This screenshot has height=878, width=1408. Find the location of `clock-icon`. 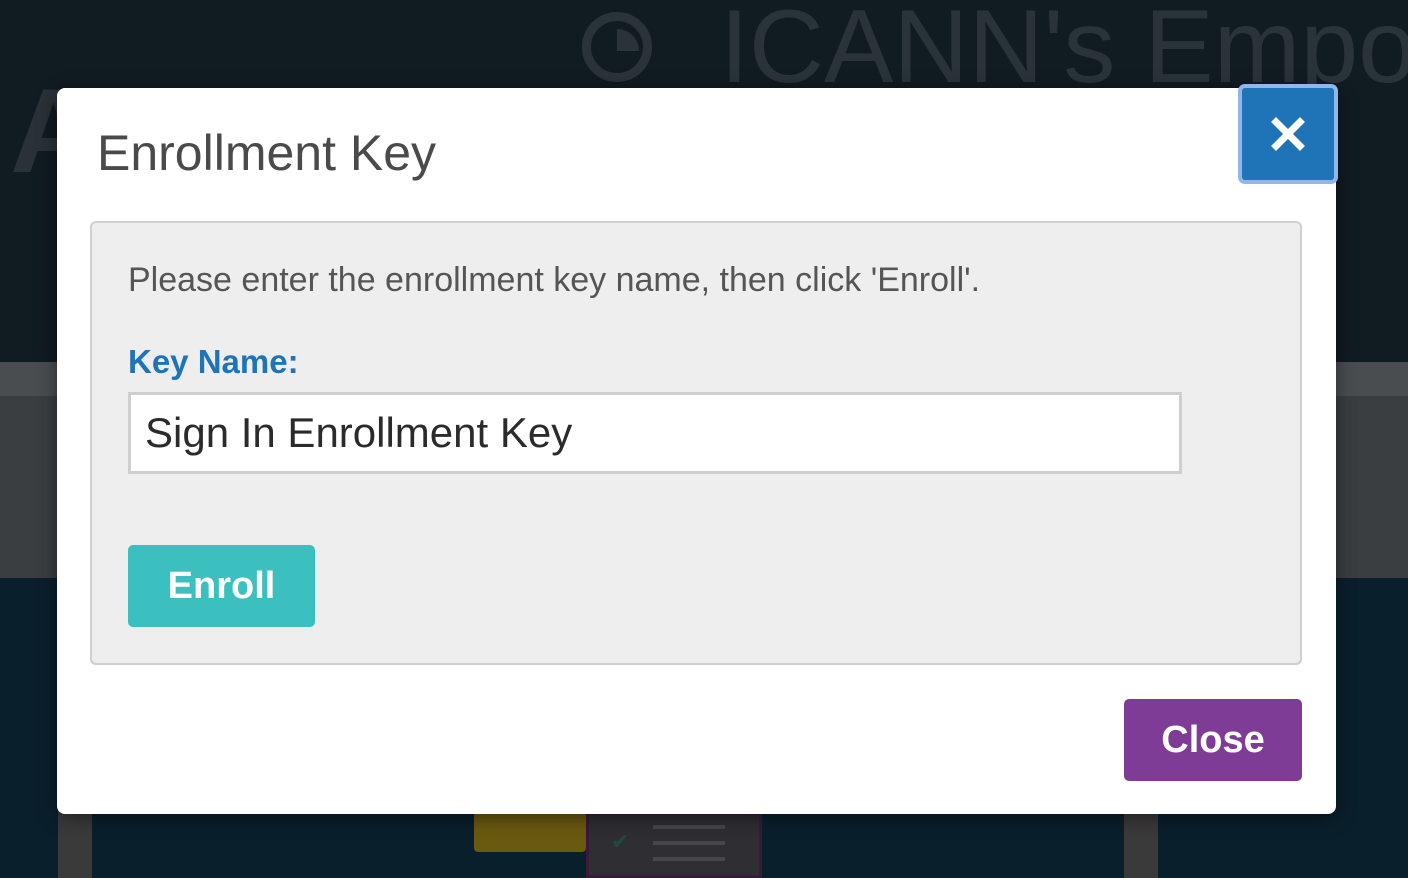

clock-icon is located at coordinates (617, 47).